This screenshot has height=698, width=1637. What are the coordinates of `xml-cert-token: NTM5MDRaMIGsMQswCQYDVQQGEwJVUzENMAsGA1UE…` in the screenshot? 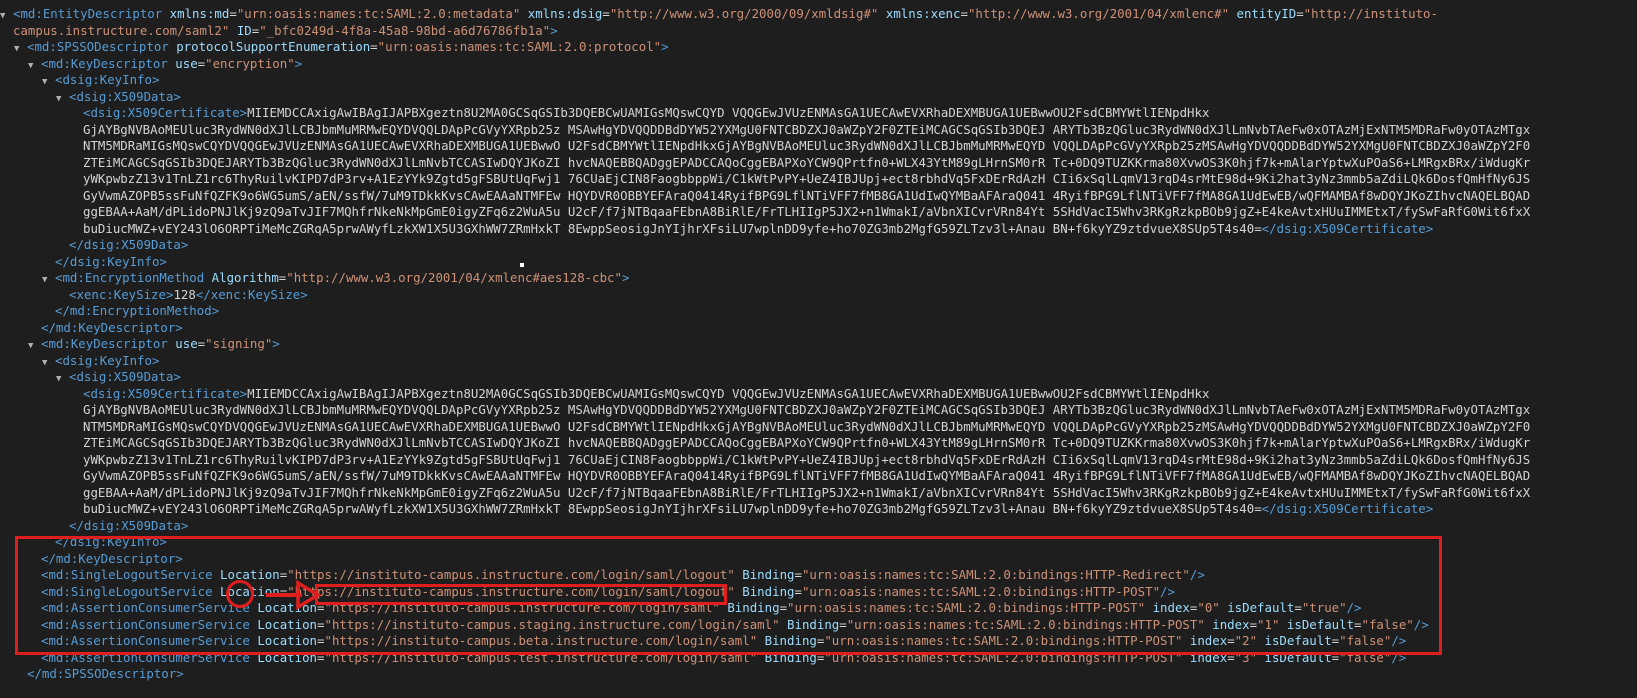 It's located at (807, 426).